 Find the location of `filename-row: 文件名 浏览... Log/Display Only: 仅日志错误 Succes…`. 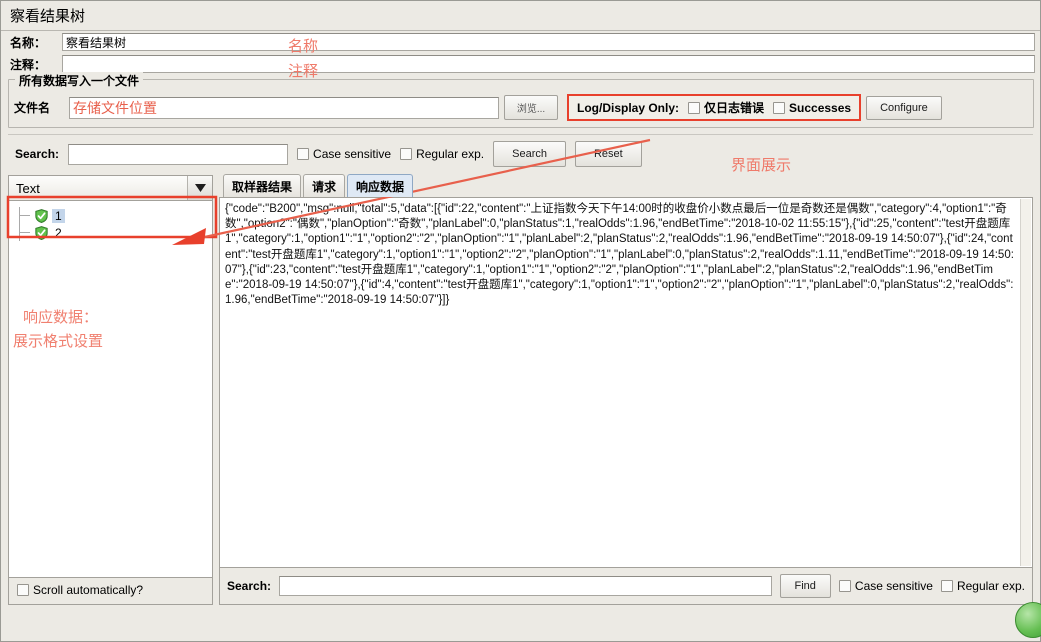

filename-row: 文件名 浏览... Log/Display Only: 仅日志错误 Succes… is located at coordinates (521, 107).